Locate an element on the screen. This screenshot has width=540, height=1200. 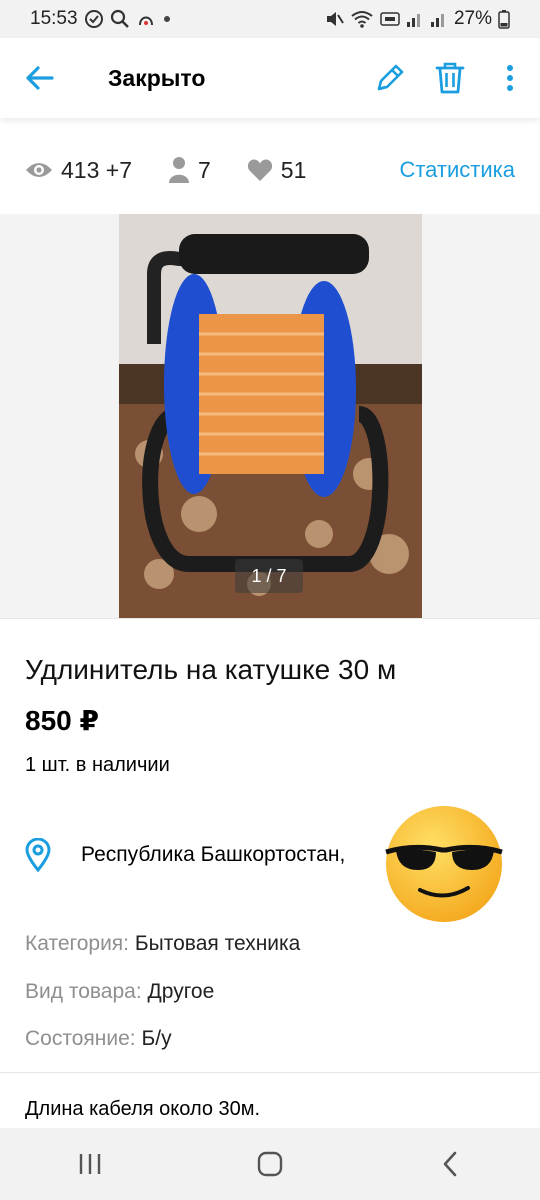
listing-stats: 413 +7 7 51 Статистика is located at coordinates (270, 170).